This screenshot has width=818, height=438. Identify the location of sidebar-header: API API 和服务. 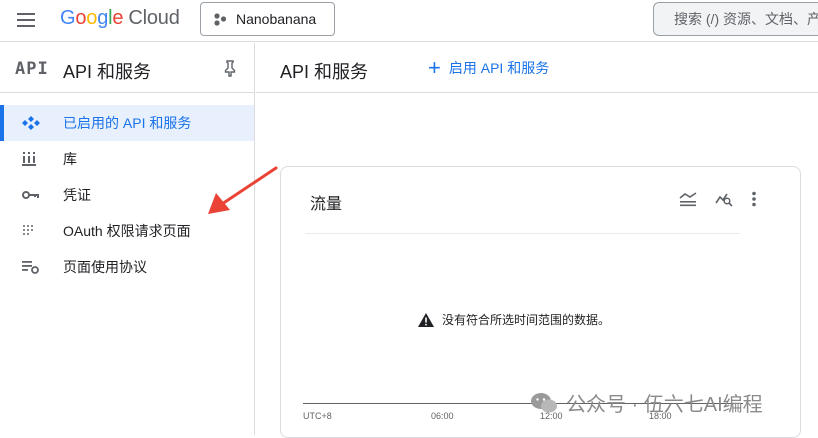
(127, 68).